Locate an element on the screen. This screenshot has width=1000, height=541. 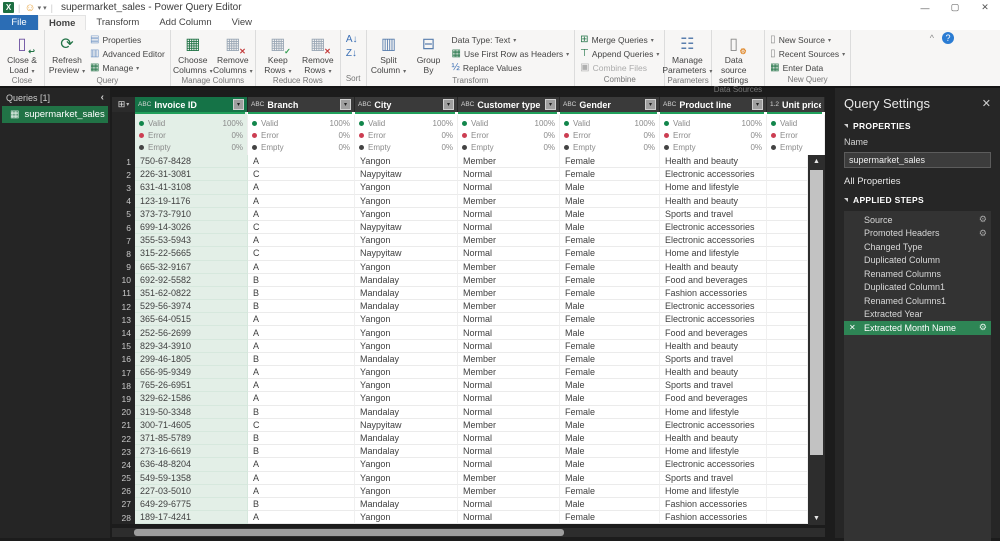
recent-sources-button: ▯ Recent Sources ▾ is located at coordinates (807, 54).